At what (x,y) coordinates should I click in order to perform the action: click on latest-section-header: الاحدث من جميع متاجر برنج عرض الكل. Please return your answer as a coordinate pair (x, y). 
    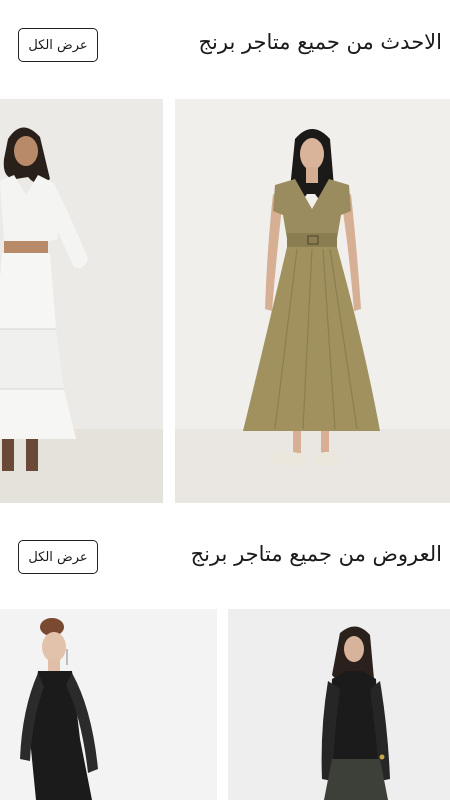
    Looking at the image, I should click on (225, 47).